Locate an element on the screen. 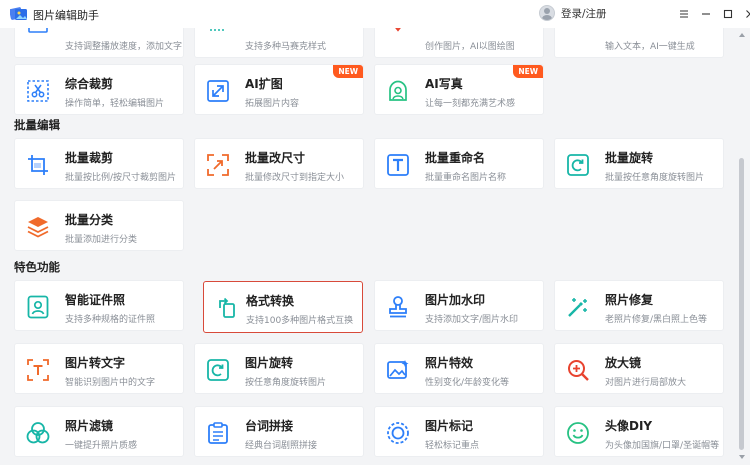 This screenshot has width=750, height=465. feature-title: AI写真 is located at coordinates (444, 84).